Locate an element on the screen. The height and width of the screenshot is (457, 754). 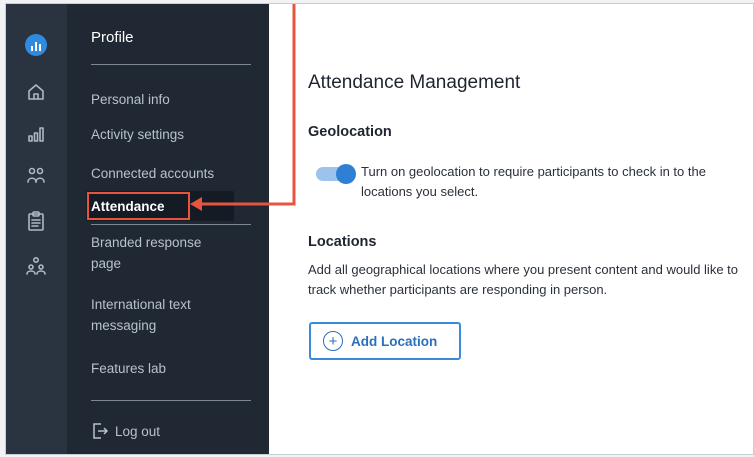
page-title: Attendance Management is located at coordinates (414, 82).